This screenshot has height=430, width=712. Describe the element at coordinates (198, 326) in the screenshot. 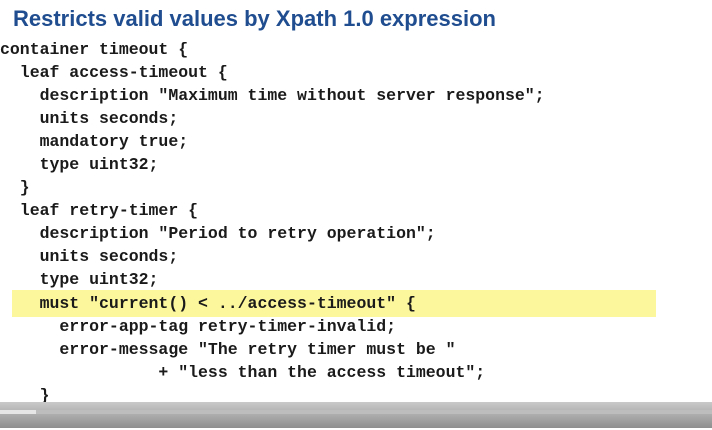

I see `code-line: error-app-tag retry-timer-invalid;` at that location.